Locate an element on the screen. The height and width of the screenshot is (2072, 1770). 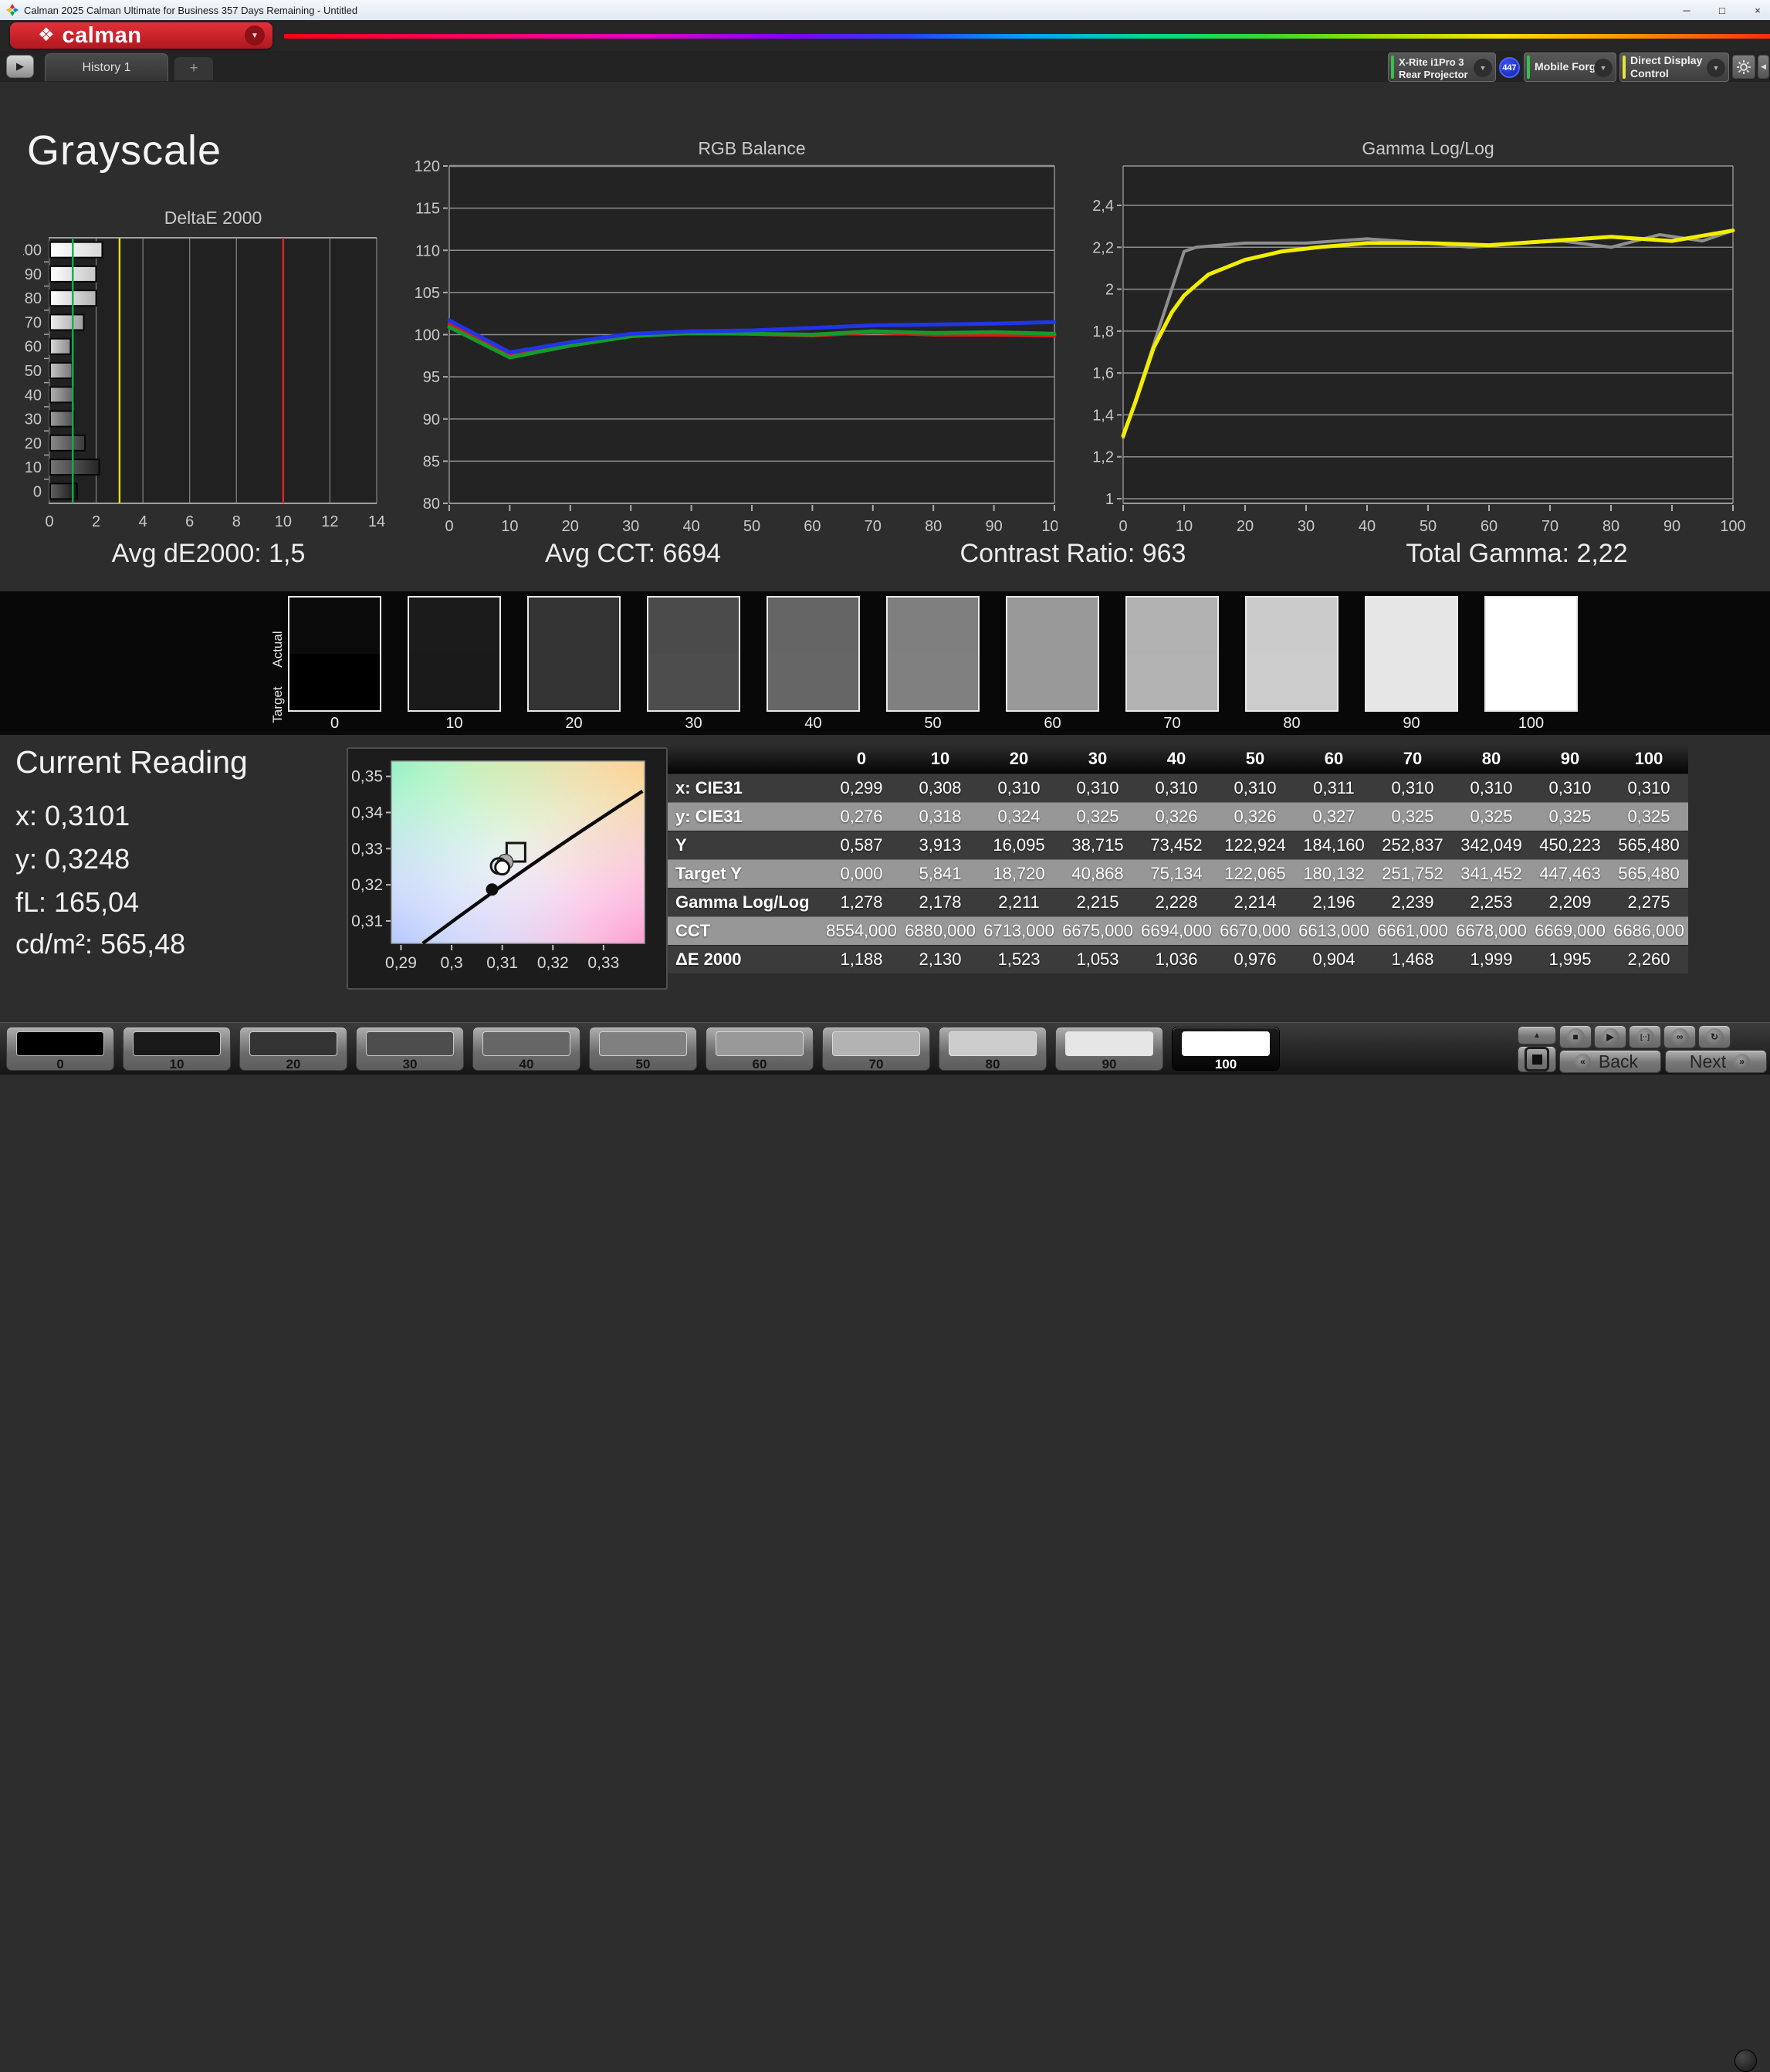
refresh-icon: ↻ is located at coordinates (1714, 1037).